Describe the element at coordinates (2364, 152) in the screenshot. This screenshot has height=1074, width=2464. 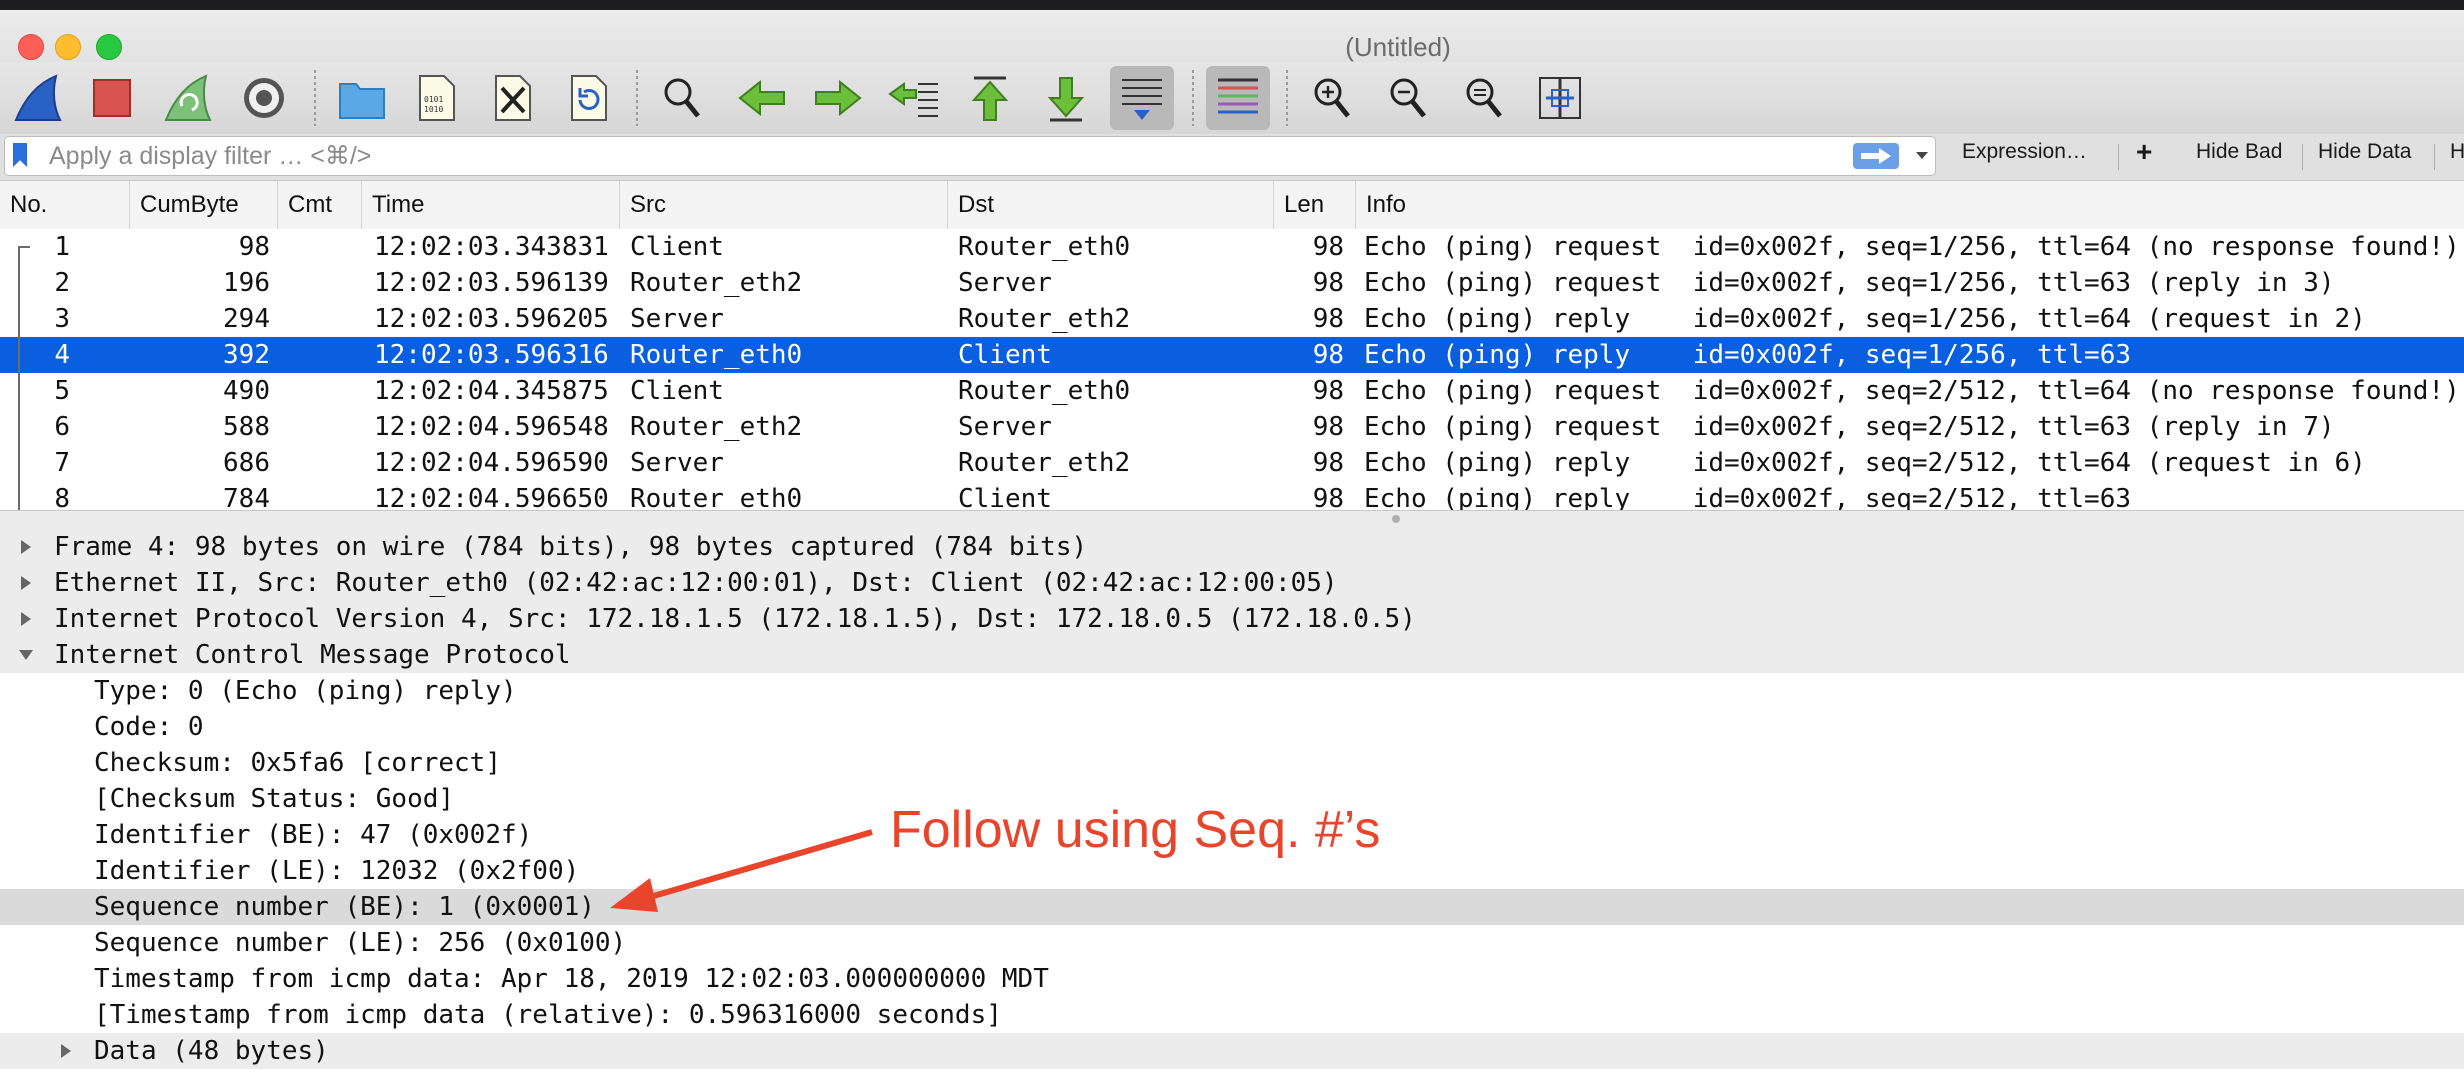
I see `hide-data-button: Hide Data` at that location.